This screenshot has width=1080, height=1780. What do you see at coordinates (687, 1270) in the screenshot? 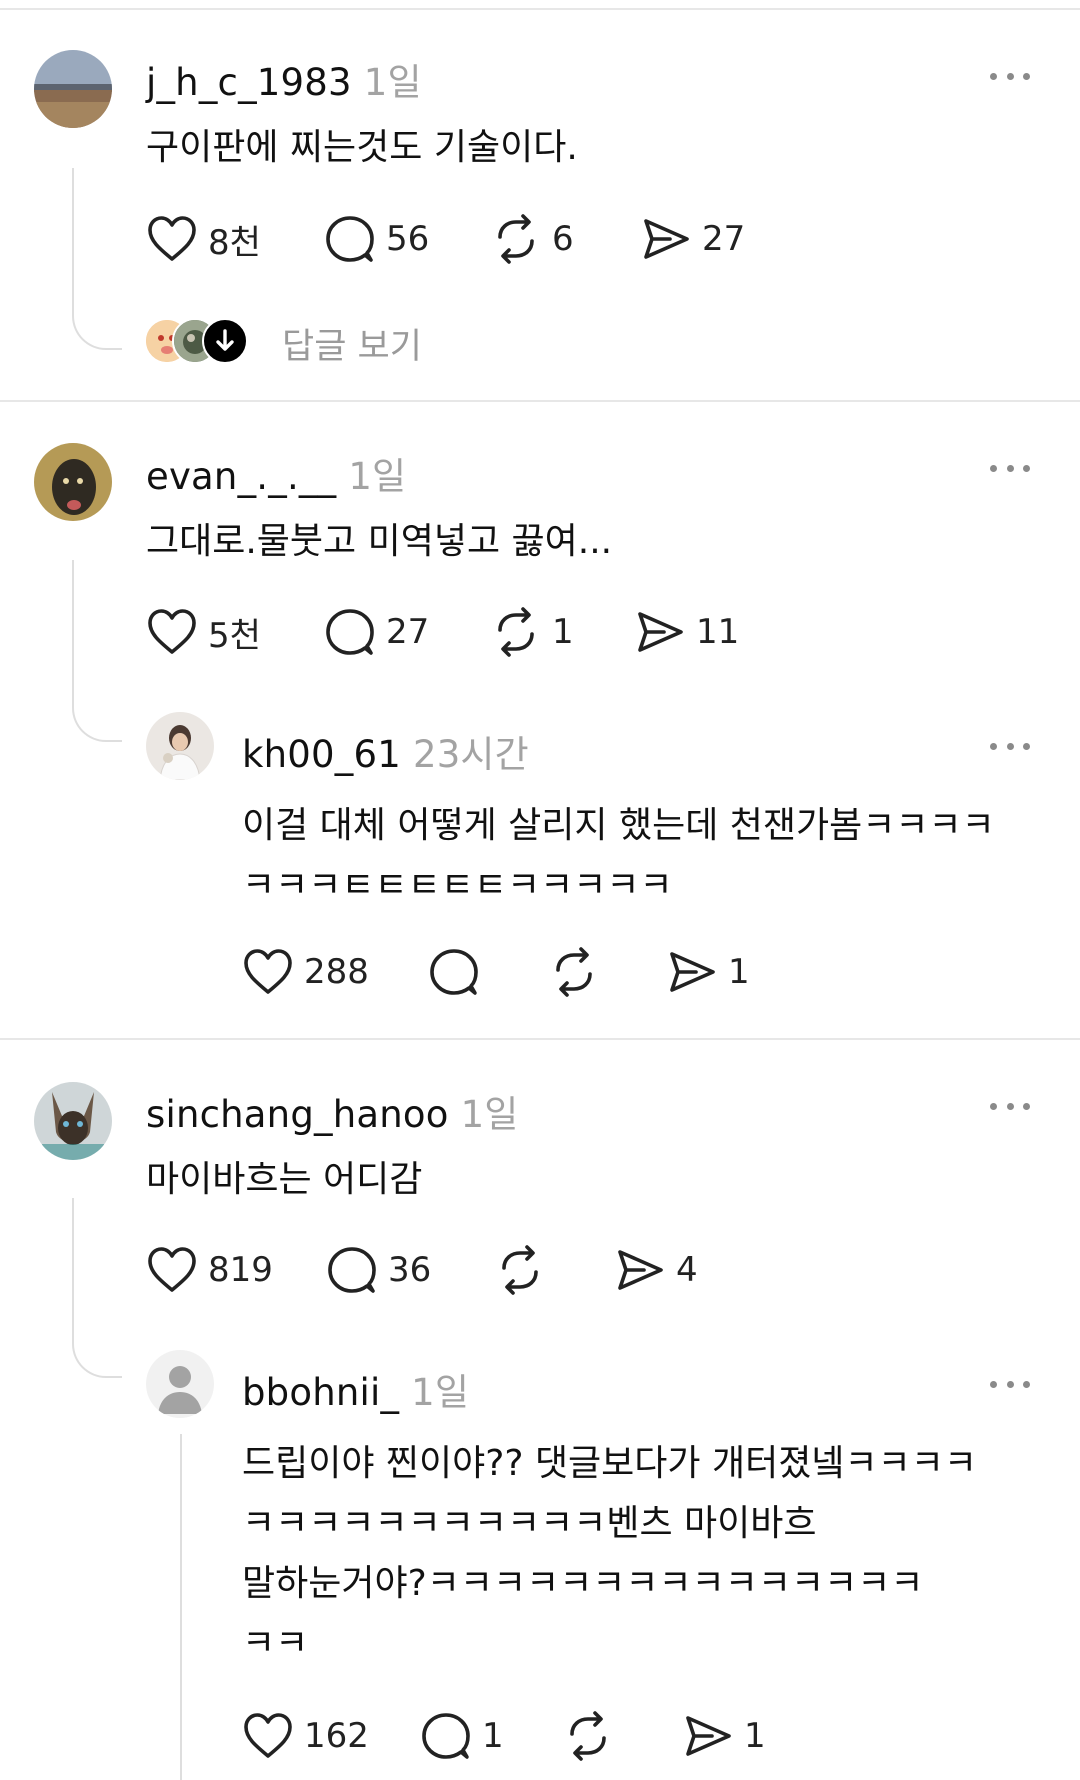
I see `share-count: 4` at bounding box center [687, 1270].